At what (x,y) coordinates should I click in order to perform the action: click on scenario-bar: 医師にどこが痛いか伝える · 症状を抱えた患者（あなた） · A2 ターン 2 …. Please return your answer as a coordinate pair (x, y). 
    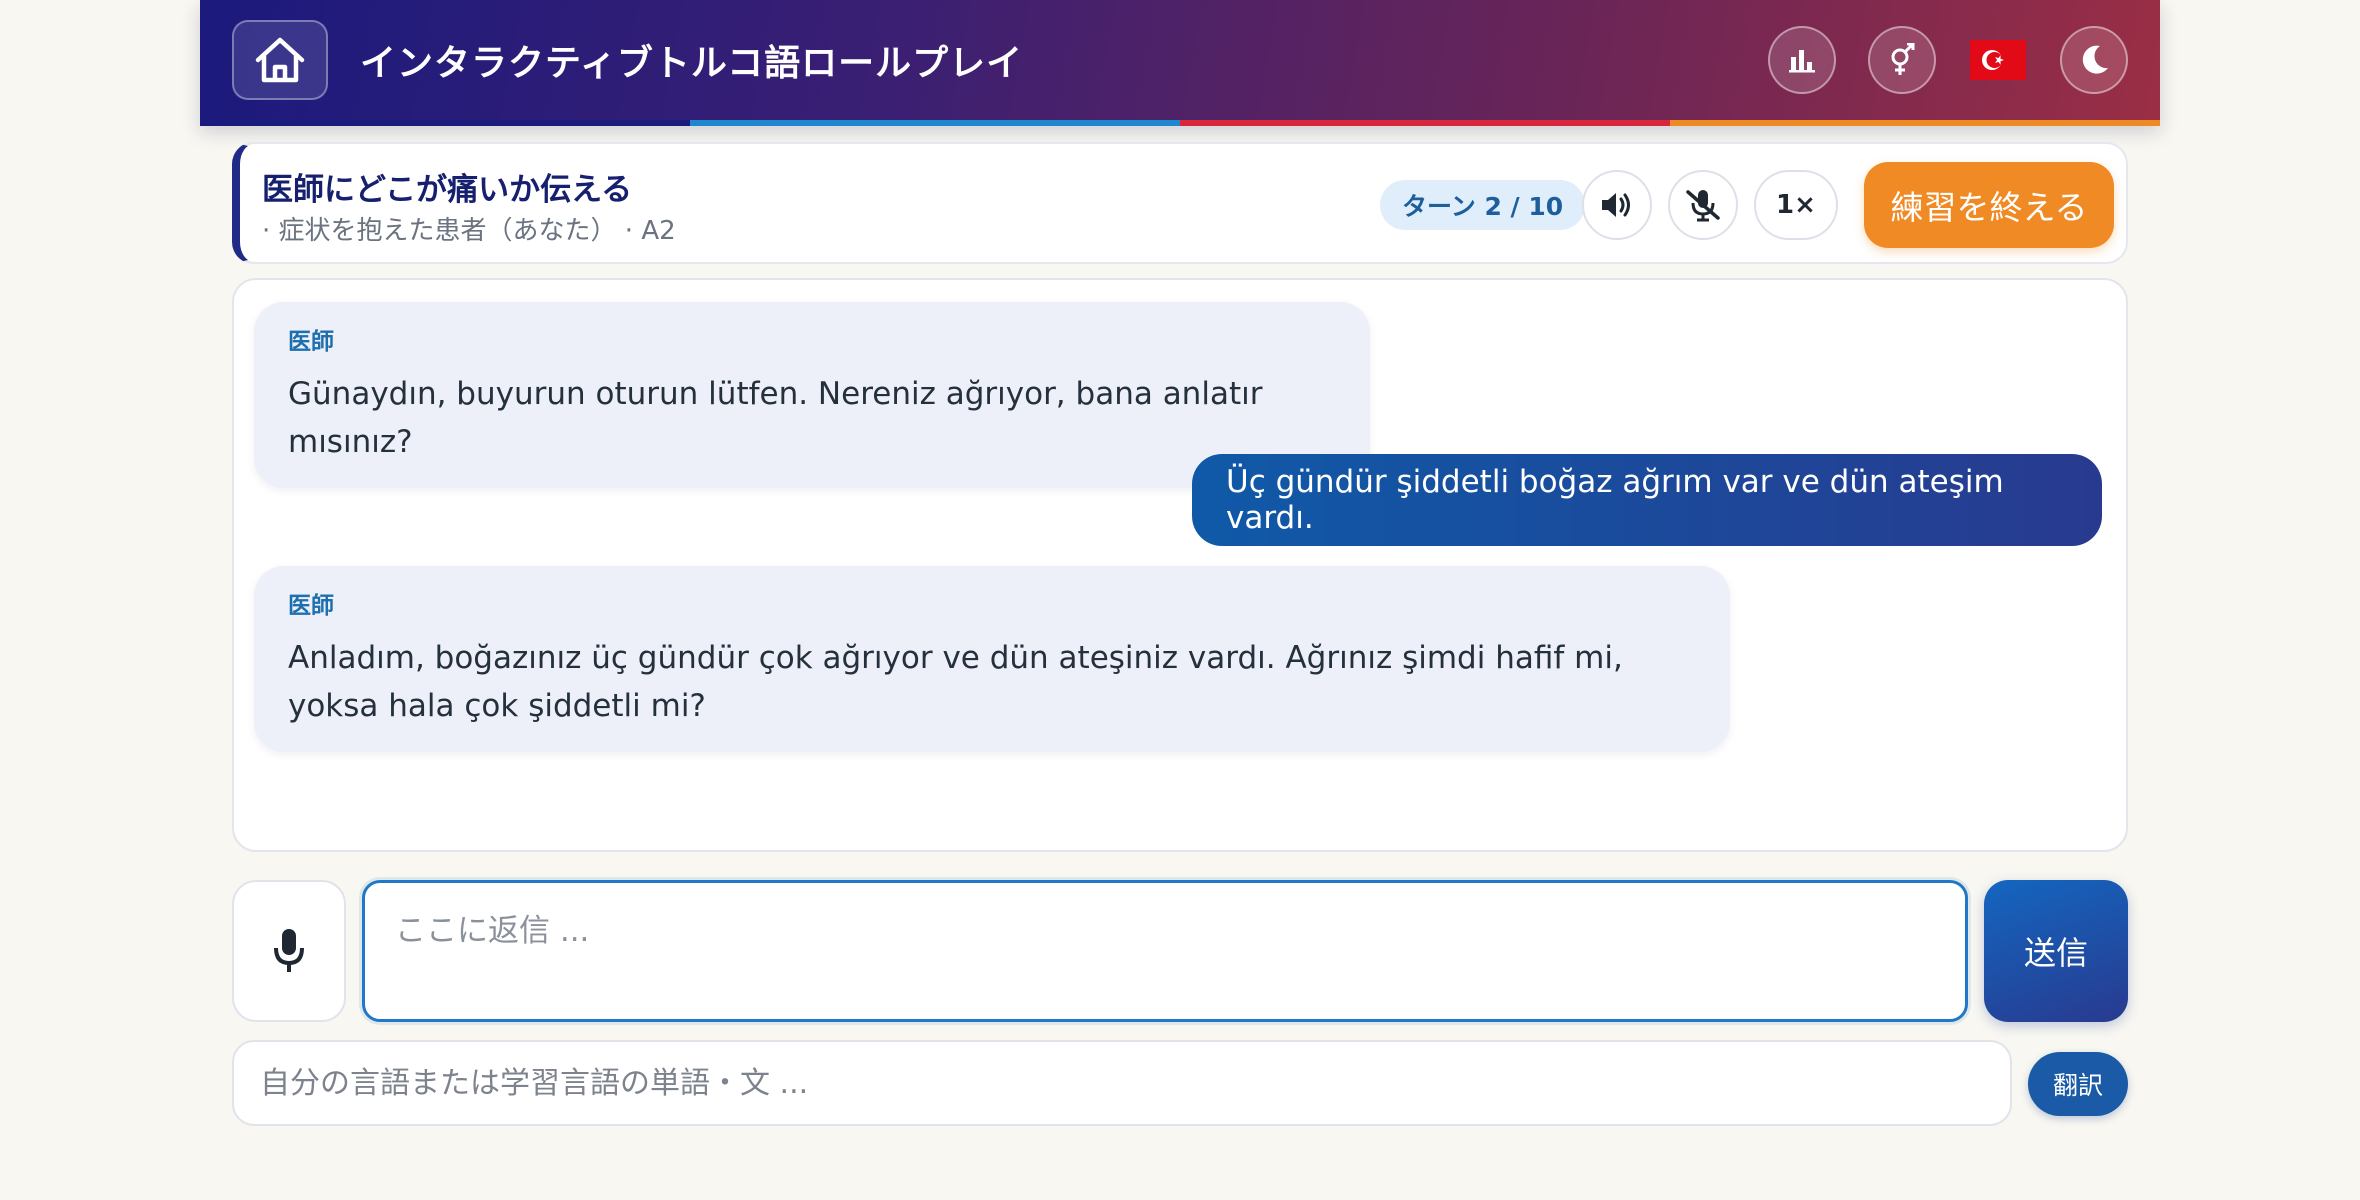
    Looking at the image, I should click on (1180, 203).